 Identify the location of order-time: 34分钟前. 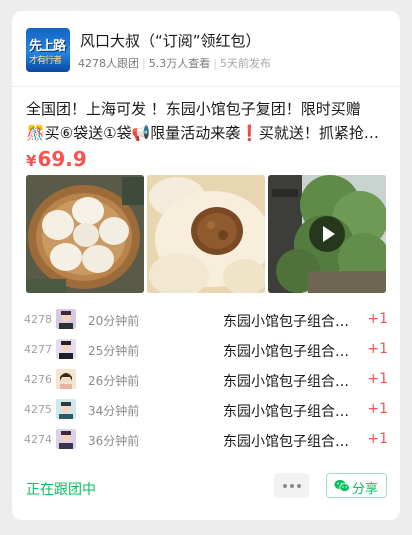
(114, 411).